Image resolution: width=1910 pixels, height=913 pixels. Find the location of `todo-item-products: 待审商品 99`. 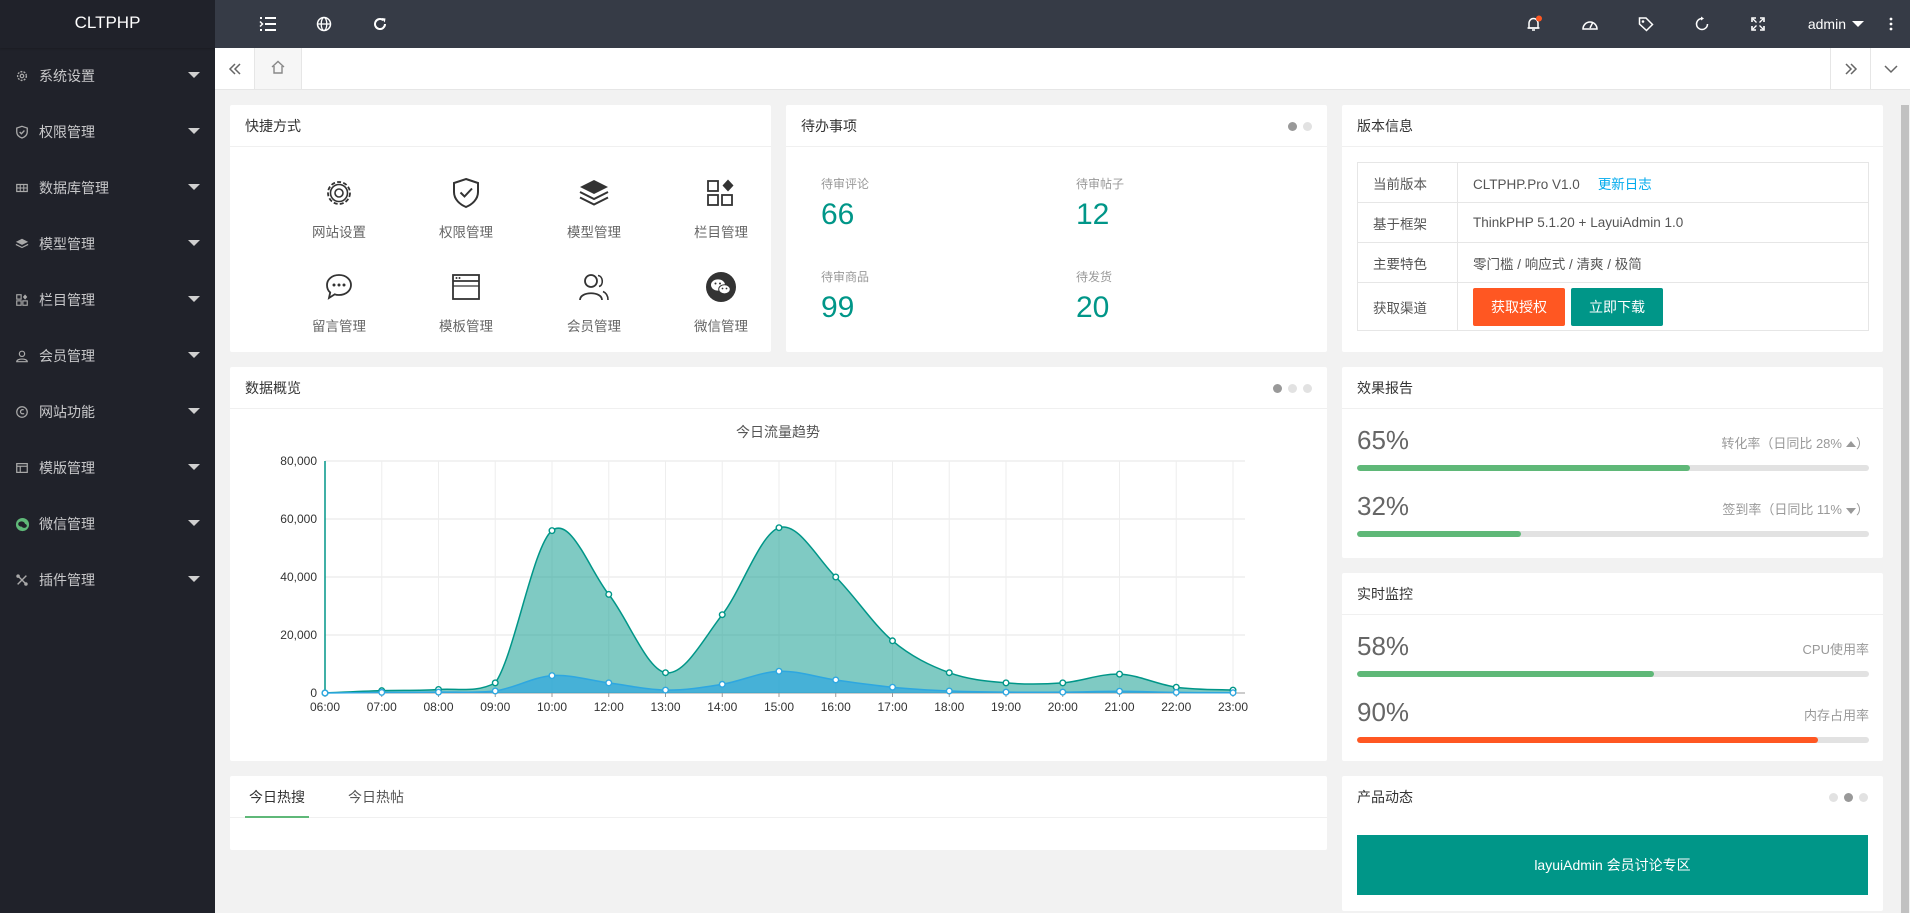

todo-item-products: 待审商品 99 is located at coordinates (845, 296).